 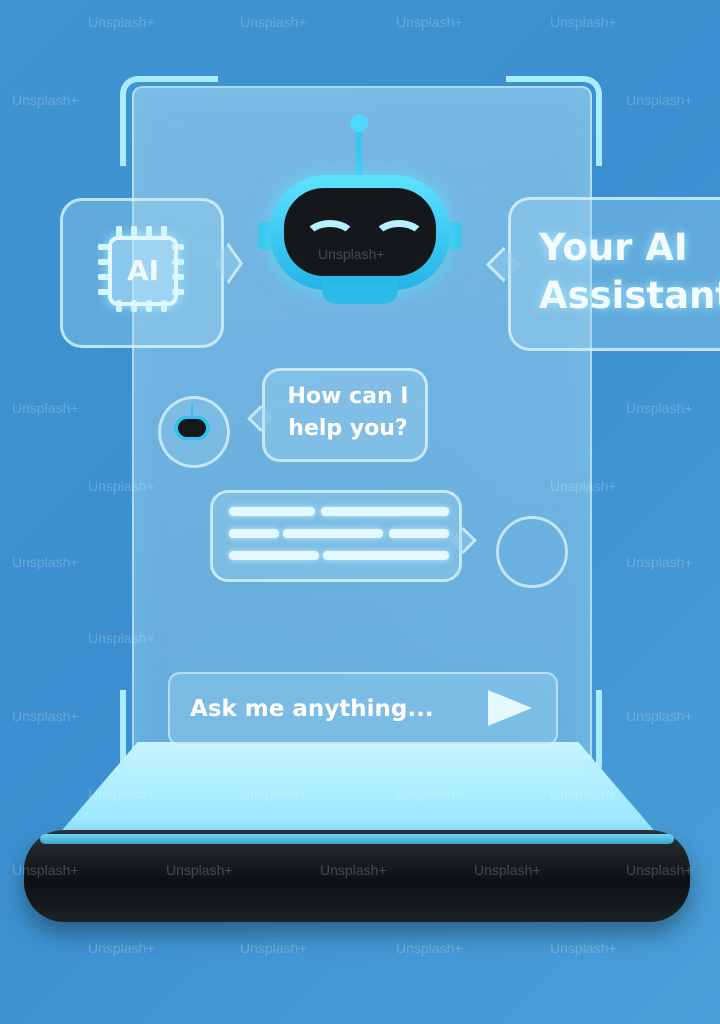 What do you see at coordinates (554, 121) in the screenshot?
I see `screen-corner-top-right` at bounding box center [554, 121].